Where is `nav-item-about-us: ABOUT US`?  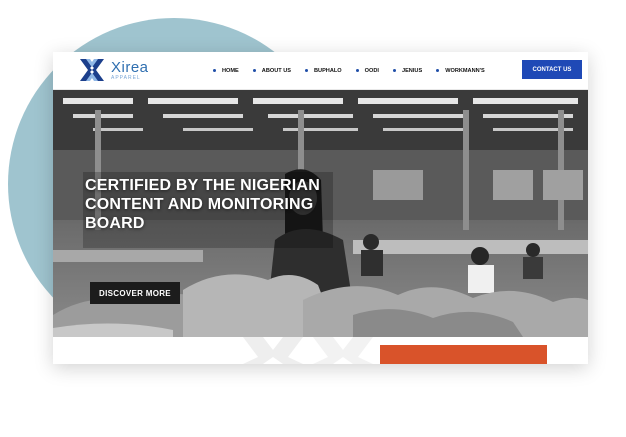 nav-item-about-us: ABOUT US is located at coordinates (271, 70).